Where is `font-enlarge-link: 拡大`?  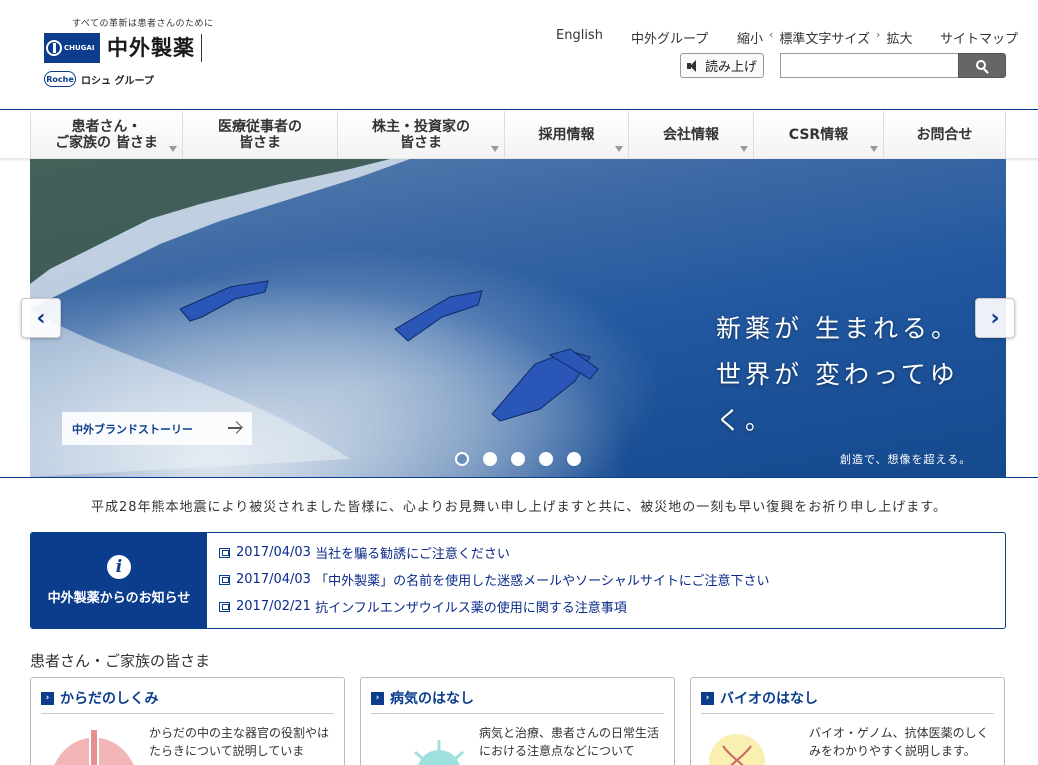 font-enlarge-link: 拡大 is located at coordinates (899, 37).